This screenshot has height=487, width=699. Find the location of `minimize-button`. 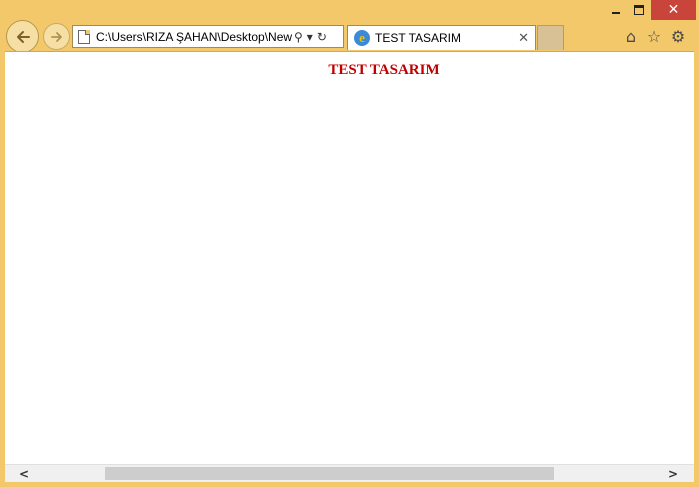

minimize-button is located at coordinates (616, 10).